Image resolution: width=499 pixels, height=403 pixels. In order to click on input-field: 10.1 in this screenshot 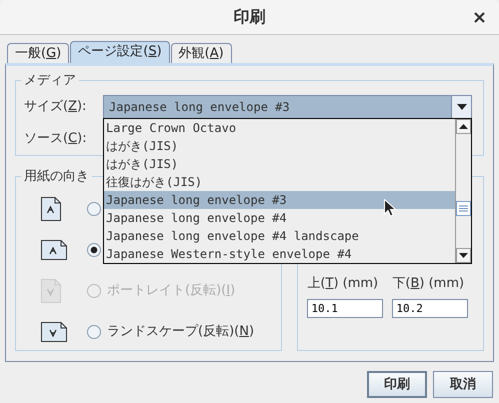, I will do `click(345, 308)`.